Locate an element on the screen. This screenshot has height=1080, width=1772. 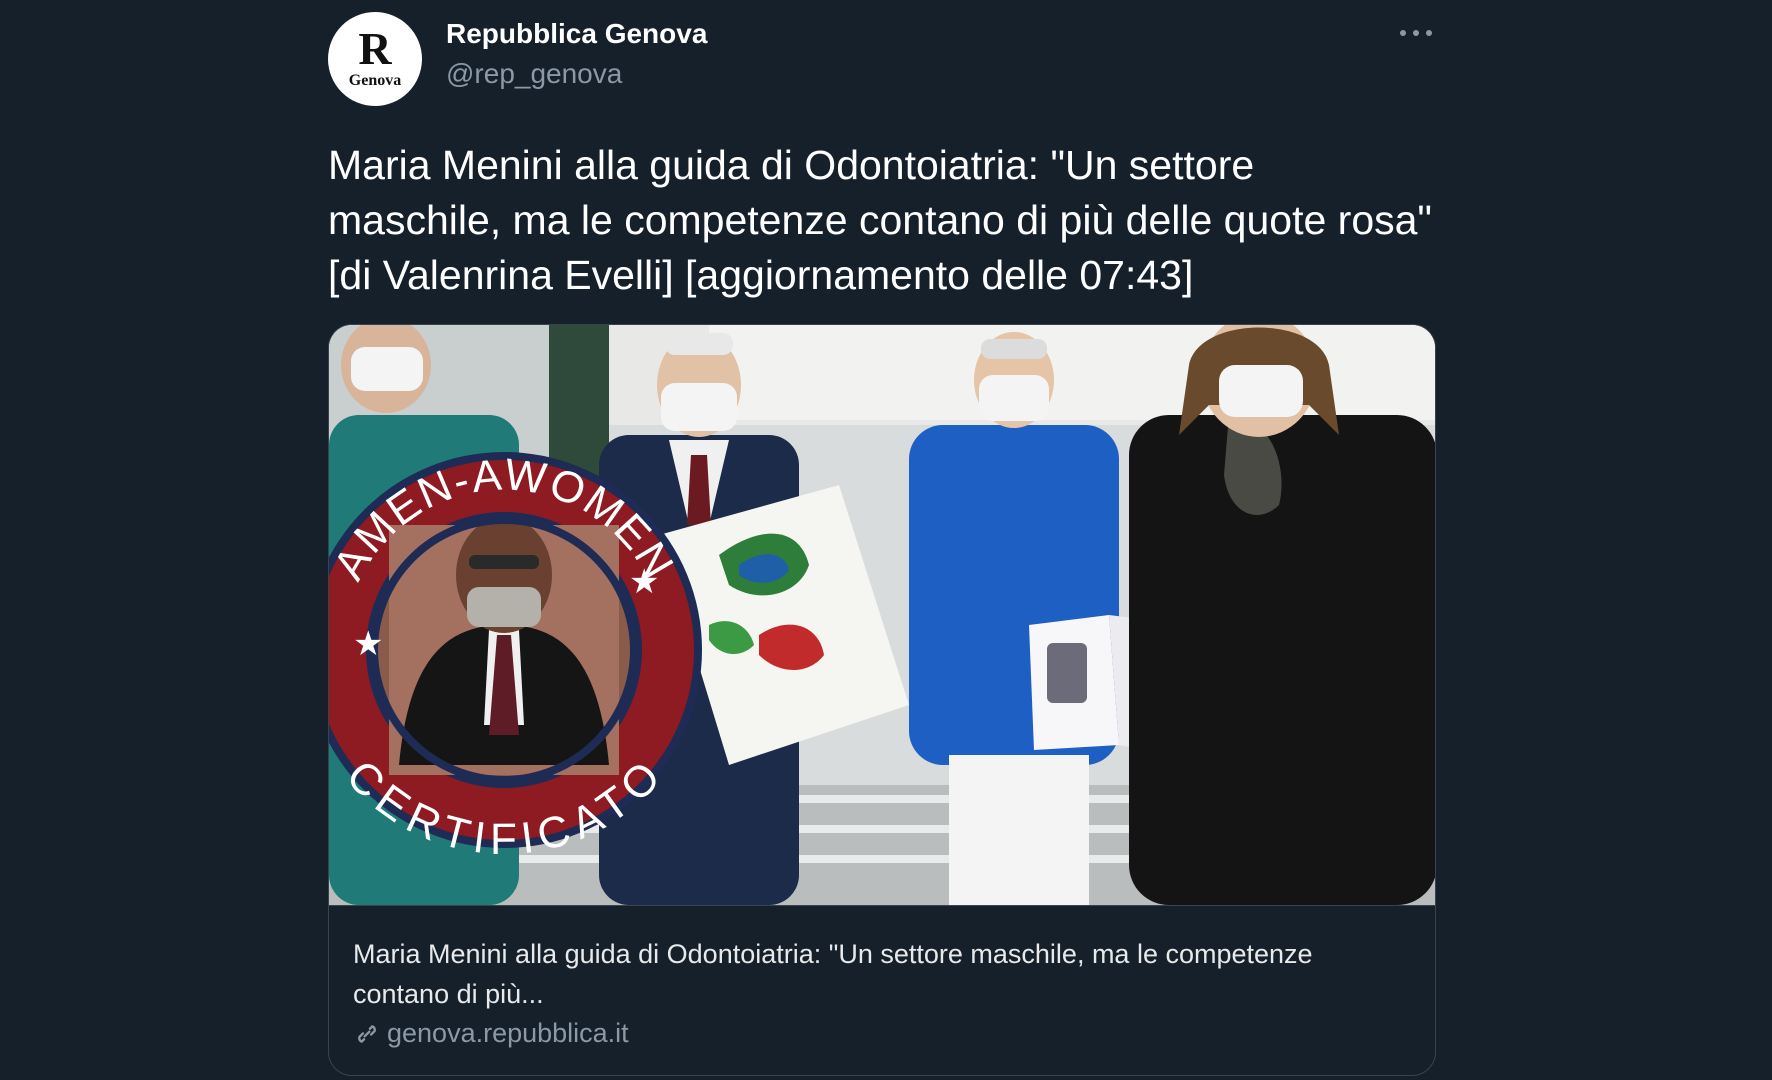
avatar-city: Genova is located at coordinates (375, 80).